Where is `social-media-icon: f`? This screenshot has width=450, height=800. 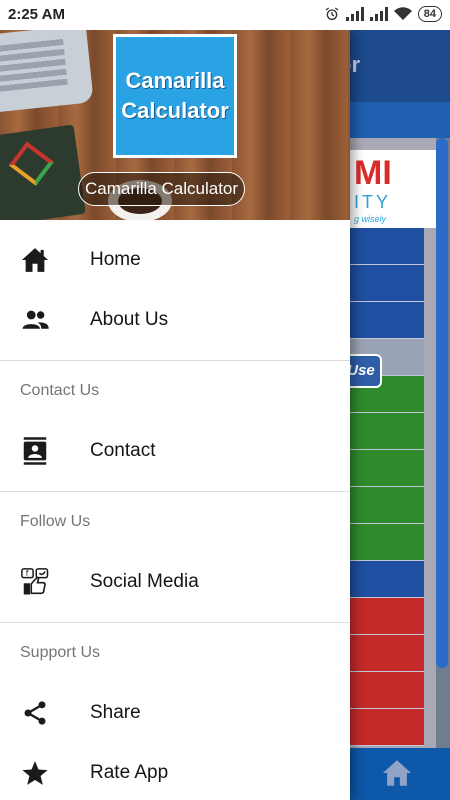
social-media-icon: f is located at coordinates (35, 582).